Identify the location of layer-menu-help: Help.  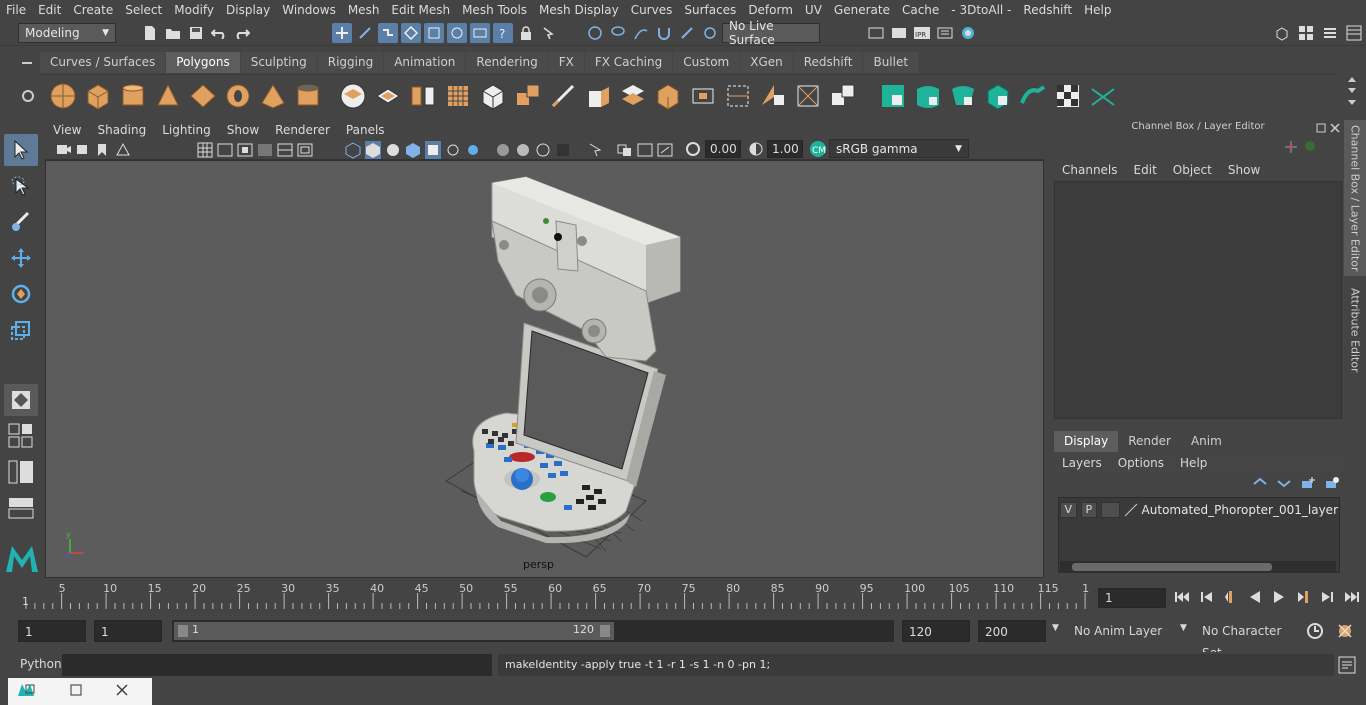
(1193, 463).